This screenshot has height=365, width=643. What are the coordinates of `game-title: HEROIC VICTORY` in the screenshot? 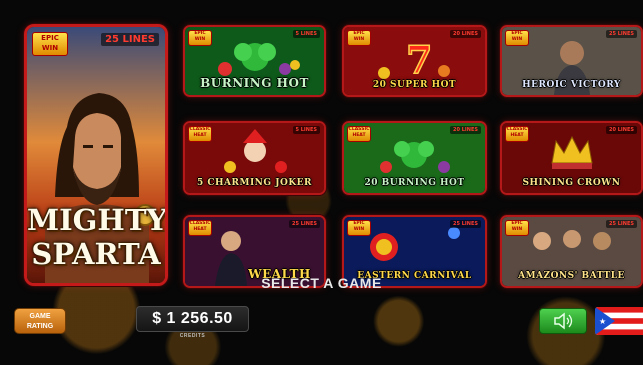 It's located at (571, 85).